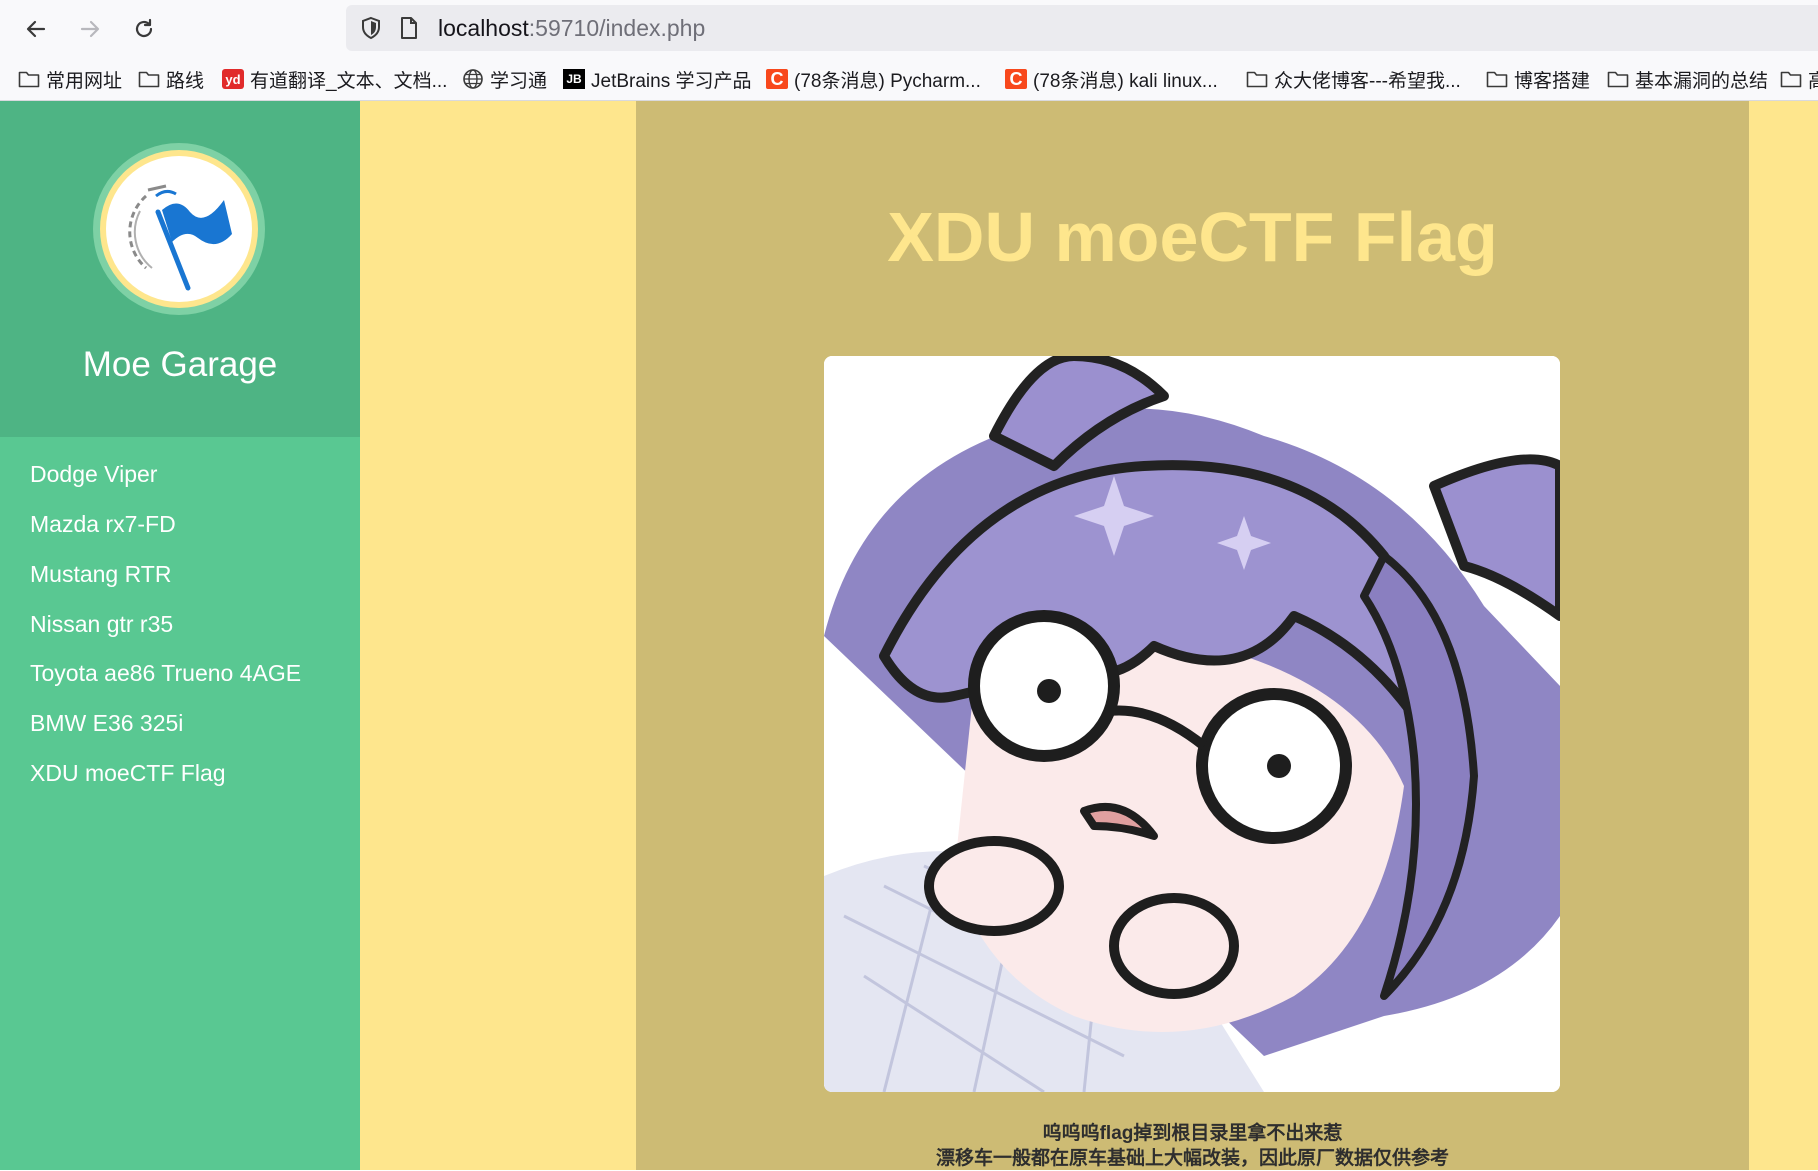  Describe the element at coordinates (180, 365) in the screenshot. I see `site-title: Moe Garage` at that location.